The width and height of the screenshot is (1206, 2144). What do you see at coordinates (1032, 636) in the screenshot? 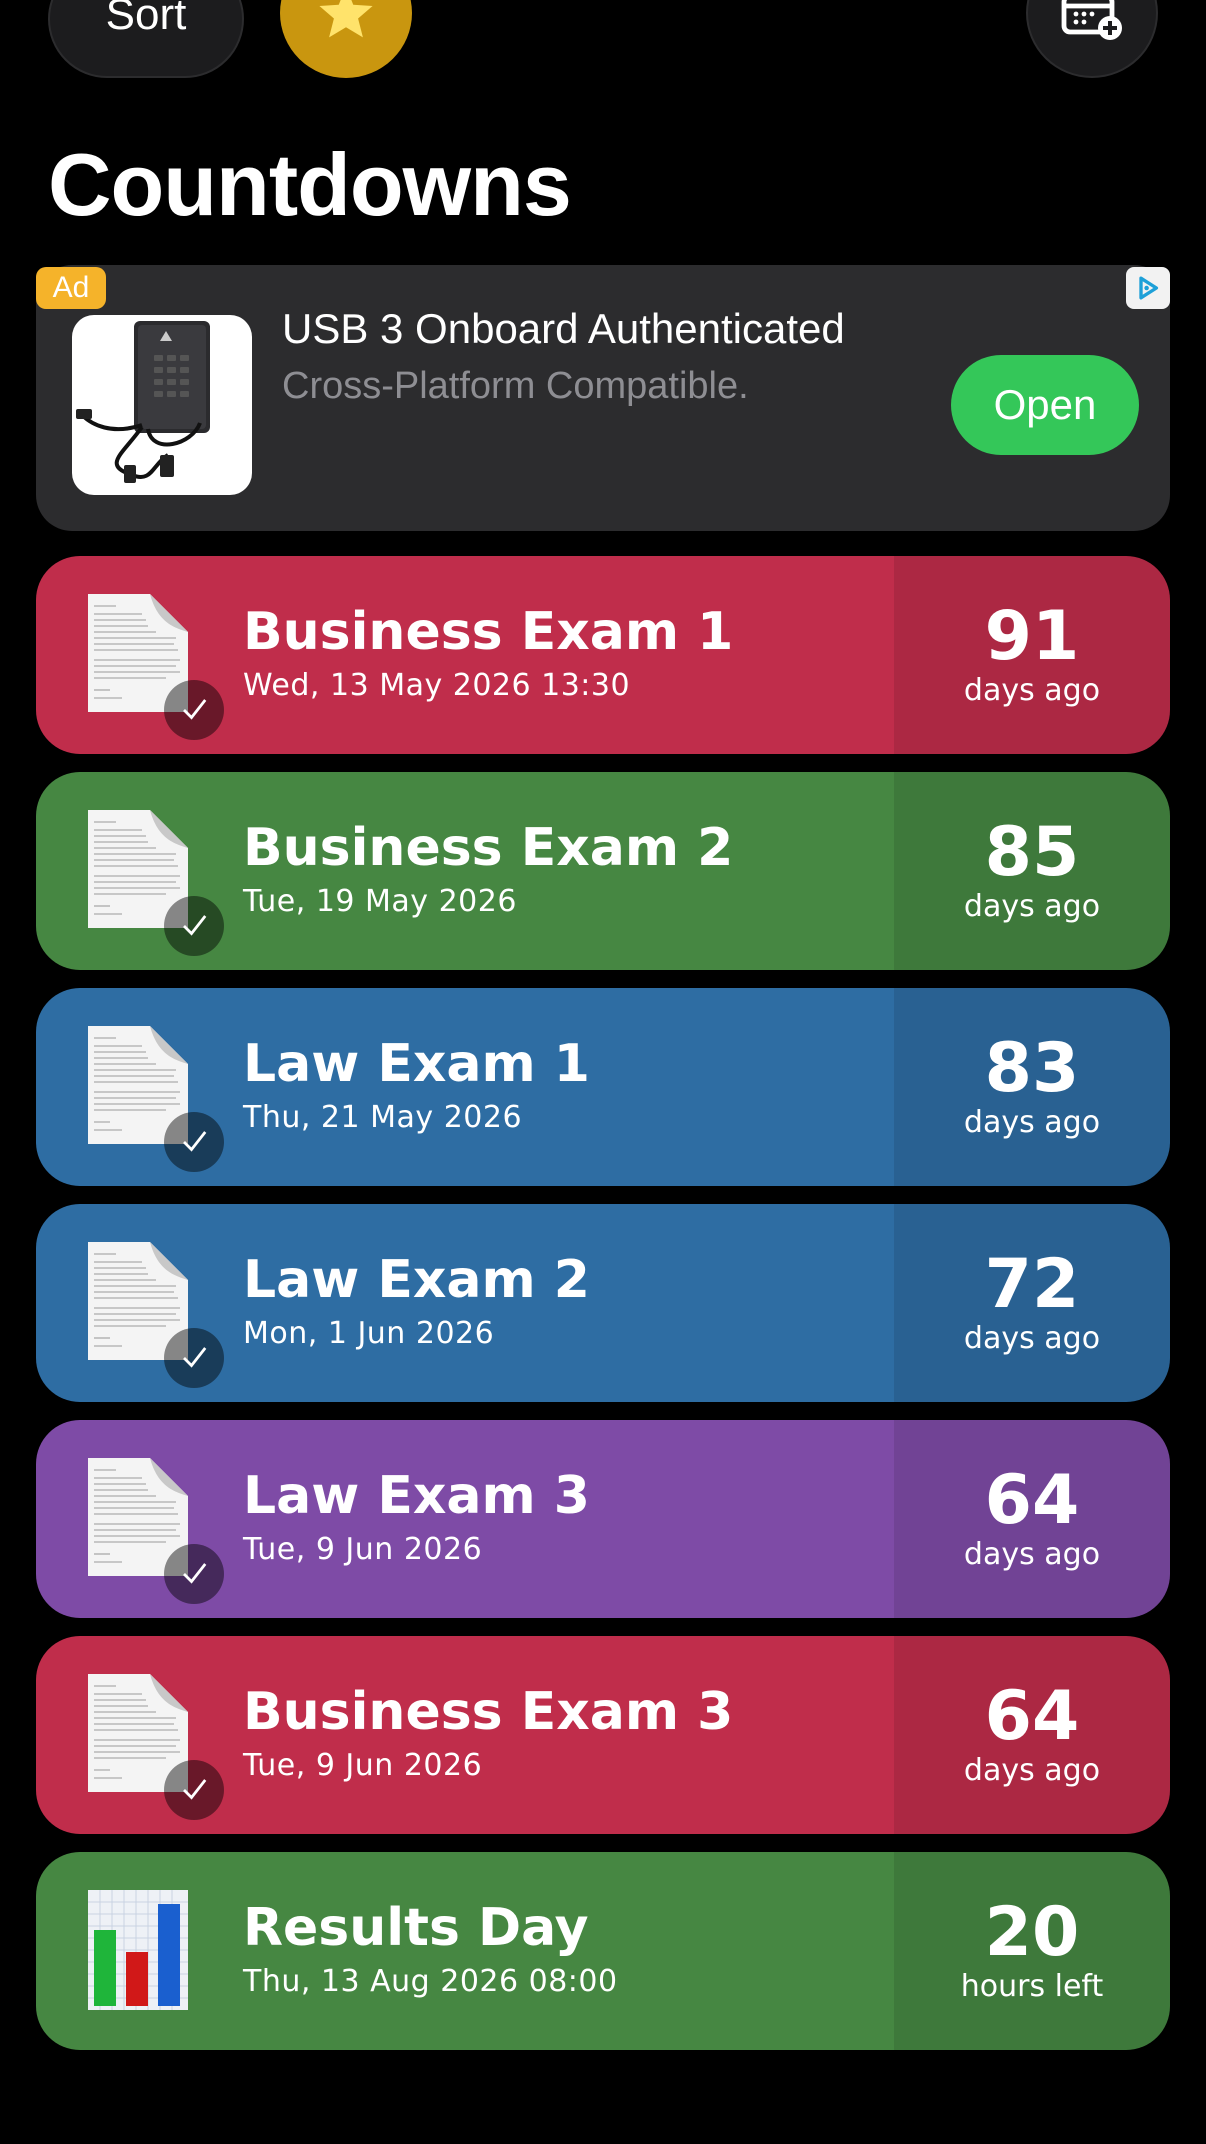
I see `countdown-value: 91` at bounding box center [1032, 636].